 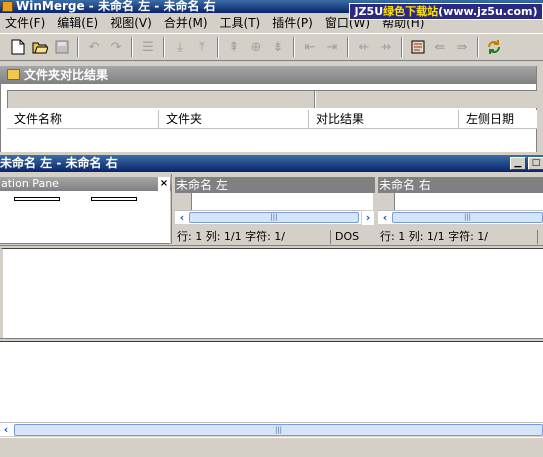 I want to click on right-pane-status: 行: 1 列: 1/1 字符: 1/, so click(x=460, y=237).